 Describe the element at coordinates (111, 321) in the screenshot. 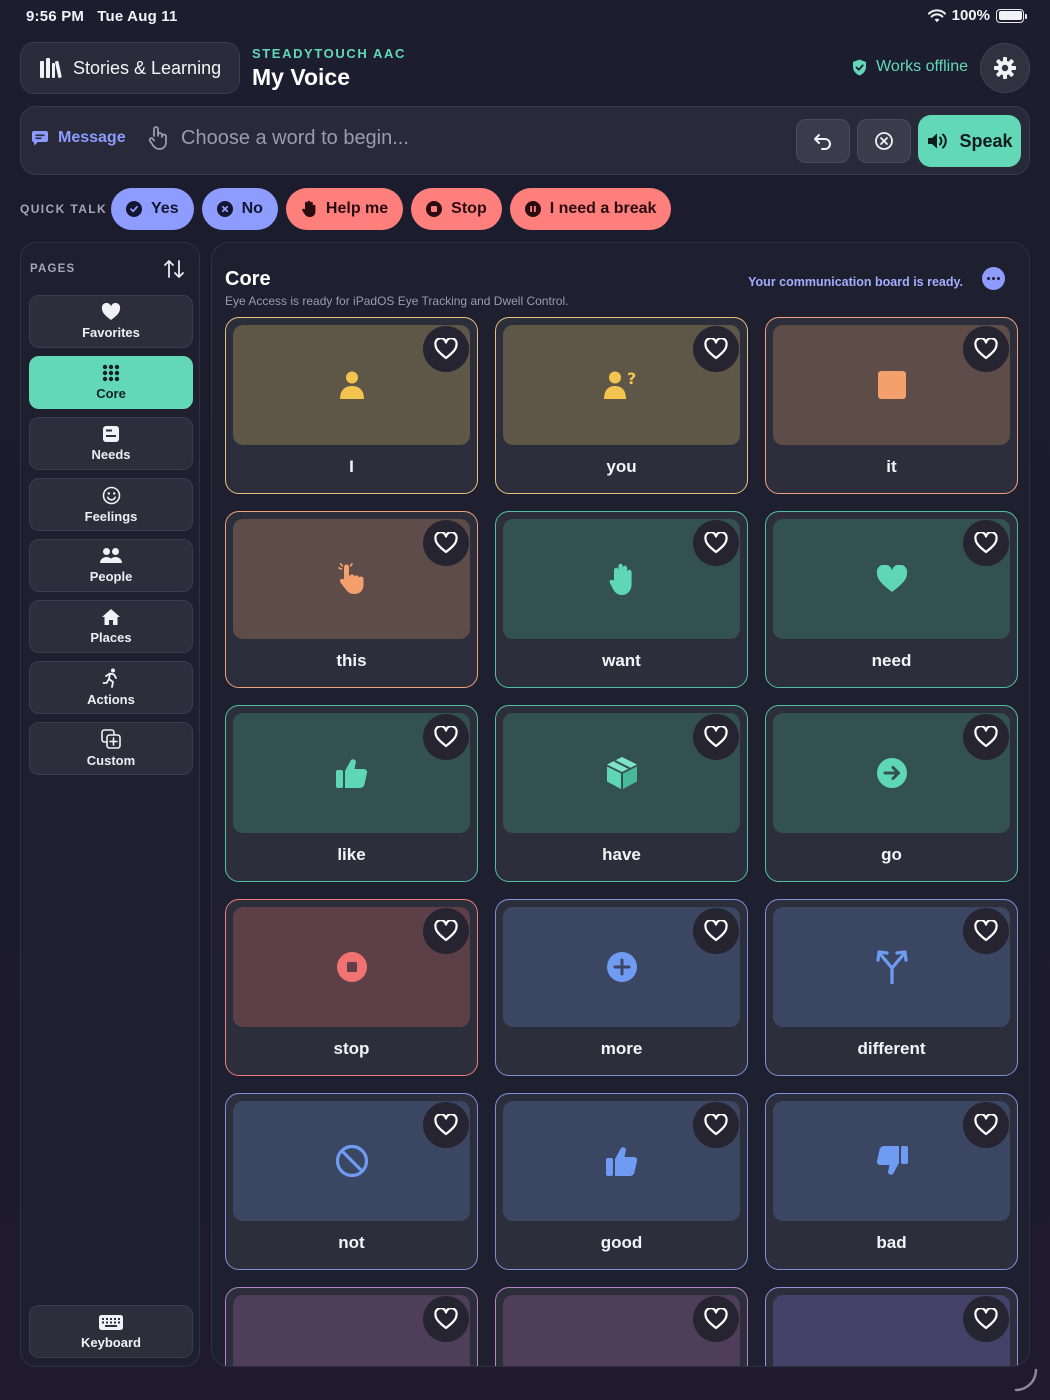

I see `sidebar-item-favorites: Favorites` at that location.